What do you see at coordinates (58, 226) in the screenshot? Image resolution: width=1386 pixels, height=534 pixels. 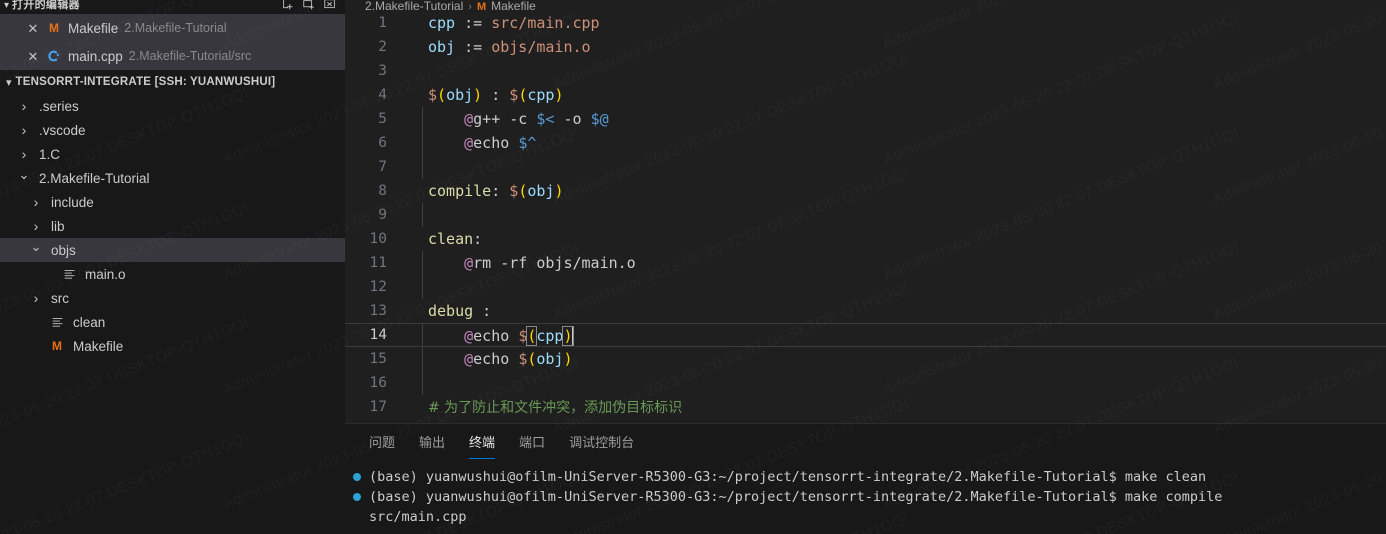 I see `tree-item-label: lib` at bounding box center [58, 226].